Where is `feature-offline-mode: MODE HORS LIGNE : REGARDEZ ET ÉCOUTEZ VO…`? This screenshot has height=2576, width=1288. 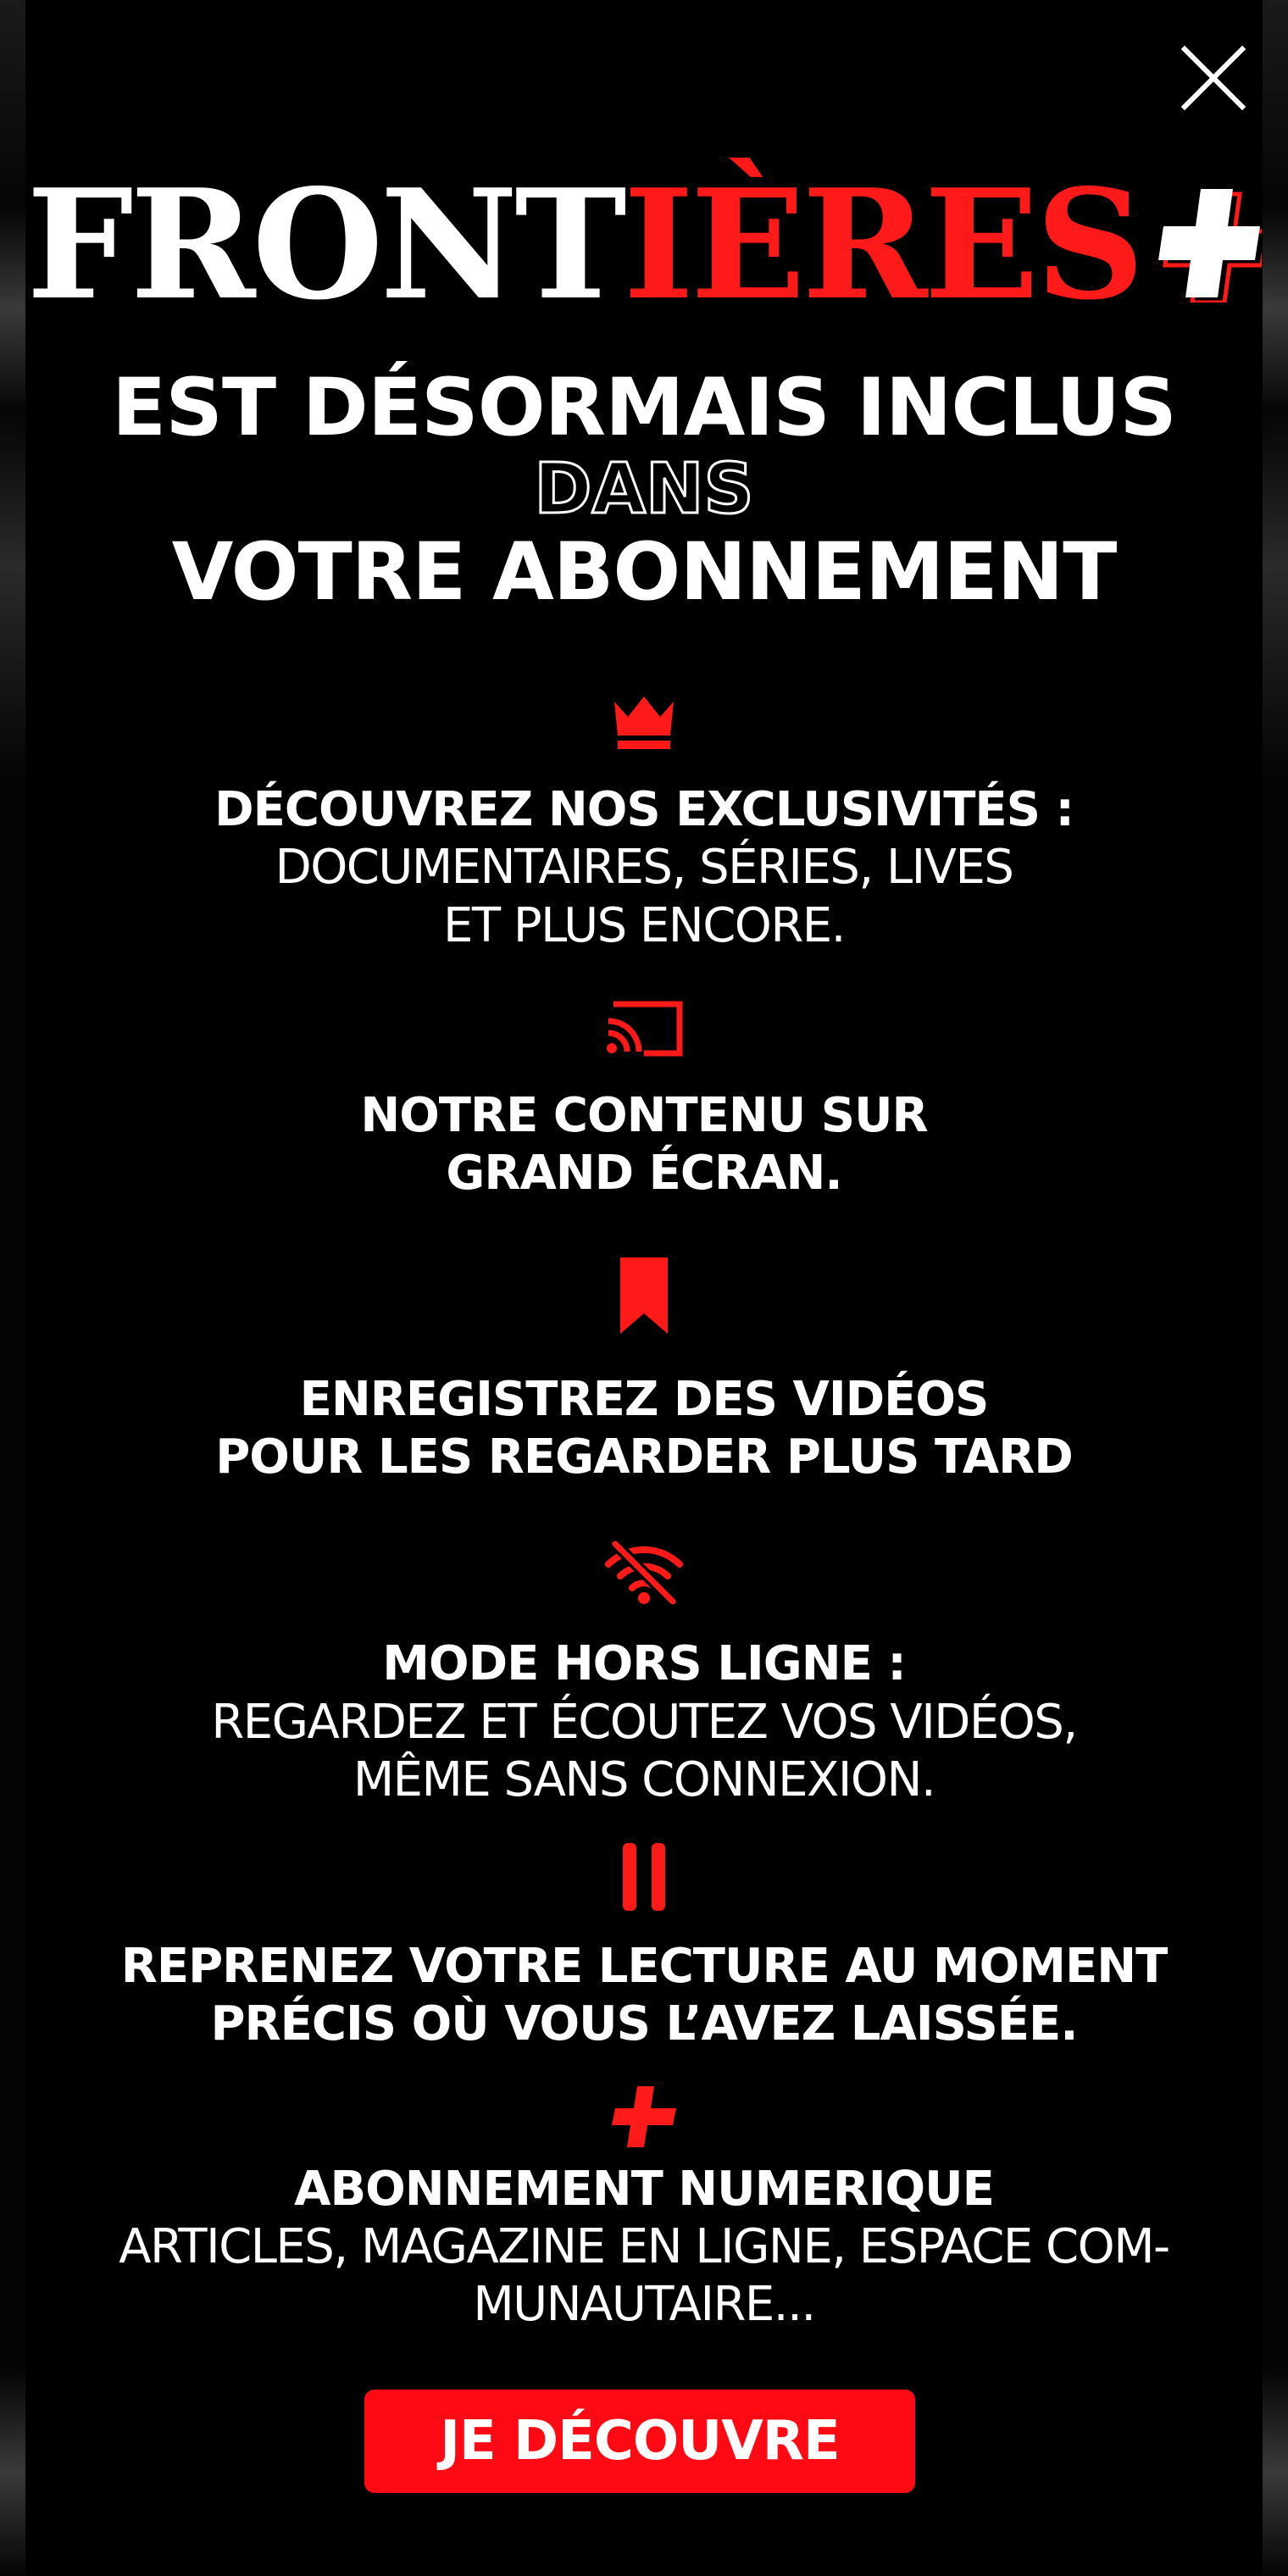
feature-offline-mode: MODE HORS LIGNE : REGARDEZ ET ÉCOUTEZ VO… is located at coordinates (644, 1675).